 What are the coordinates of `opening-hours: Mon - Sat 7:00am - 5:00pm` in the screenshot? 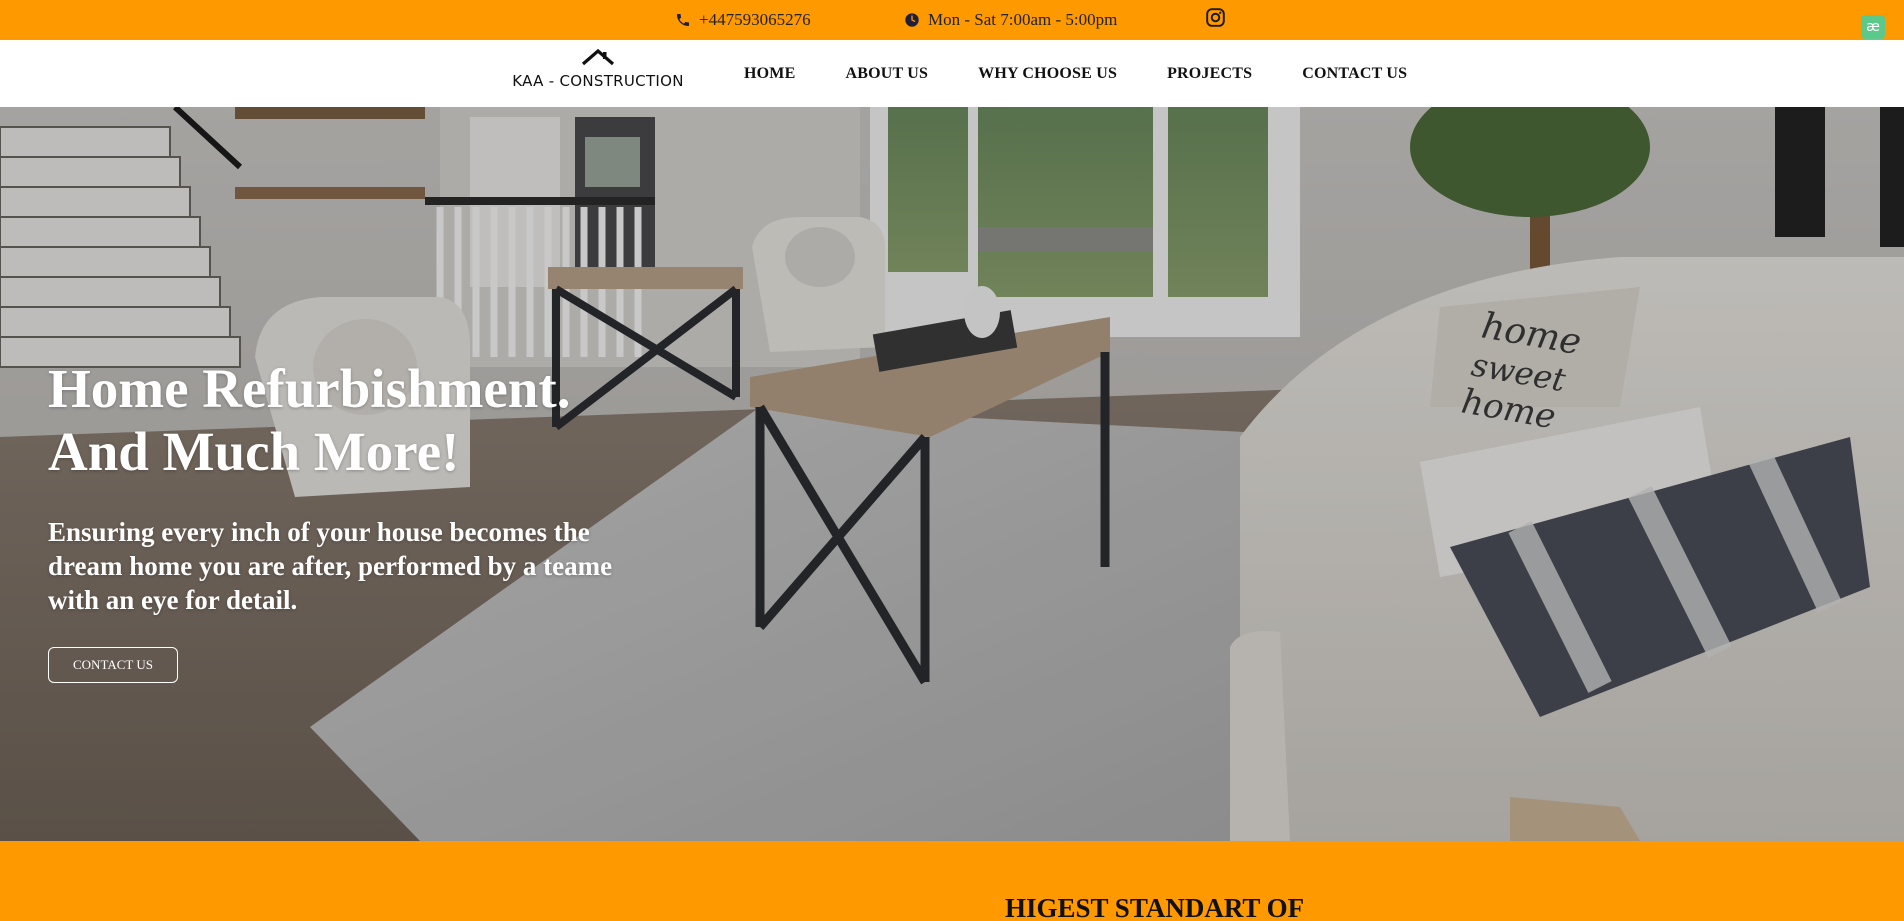 It's located at (1010, 20).